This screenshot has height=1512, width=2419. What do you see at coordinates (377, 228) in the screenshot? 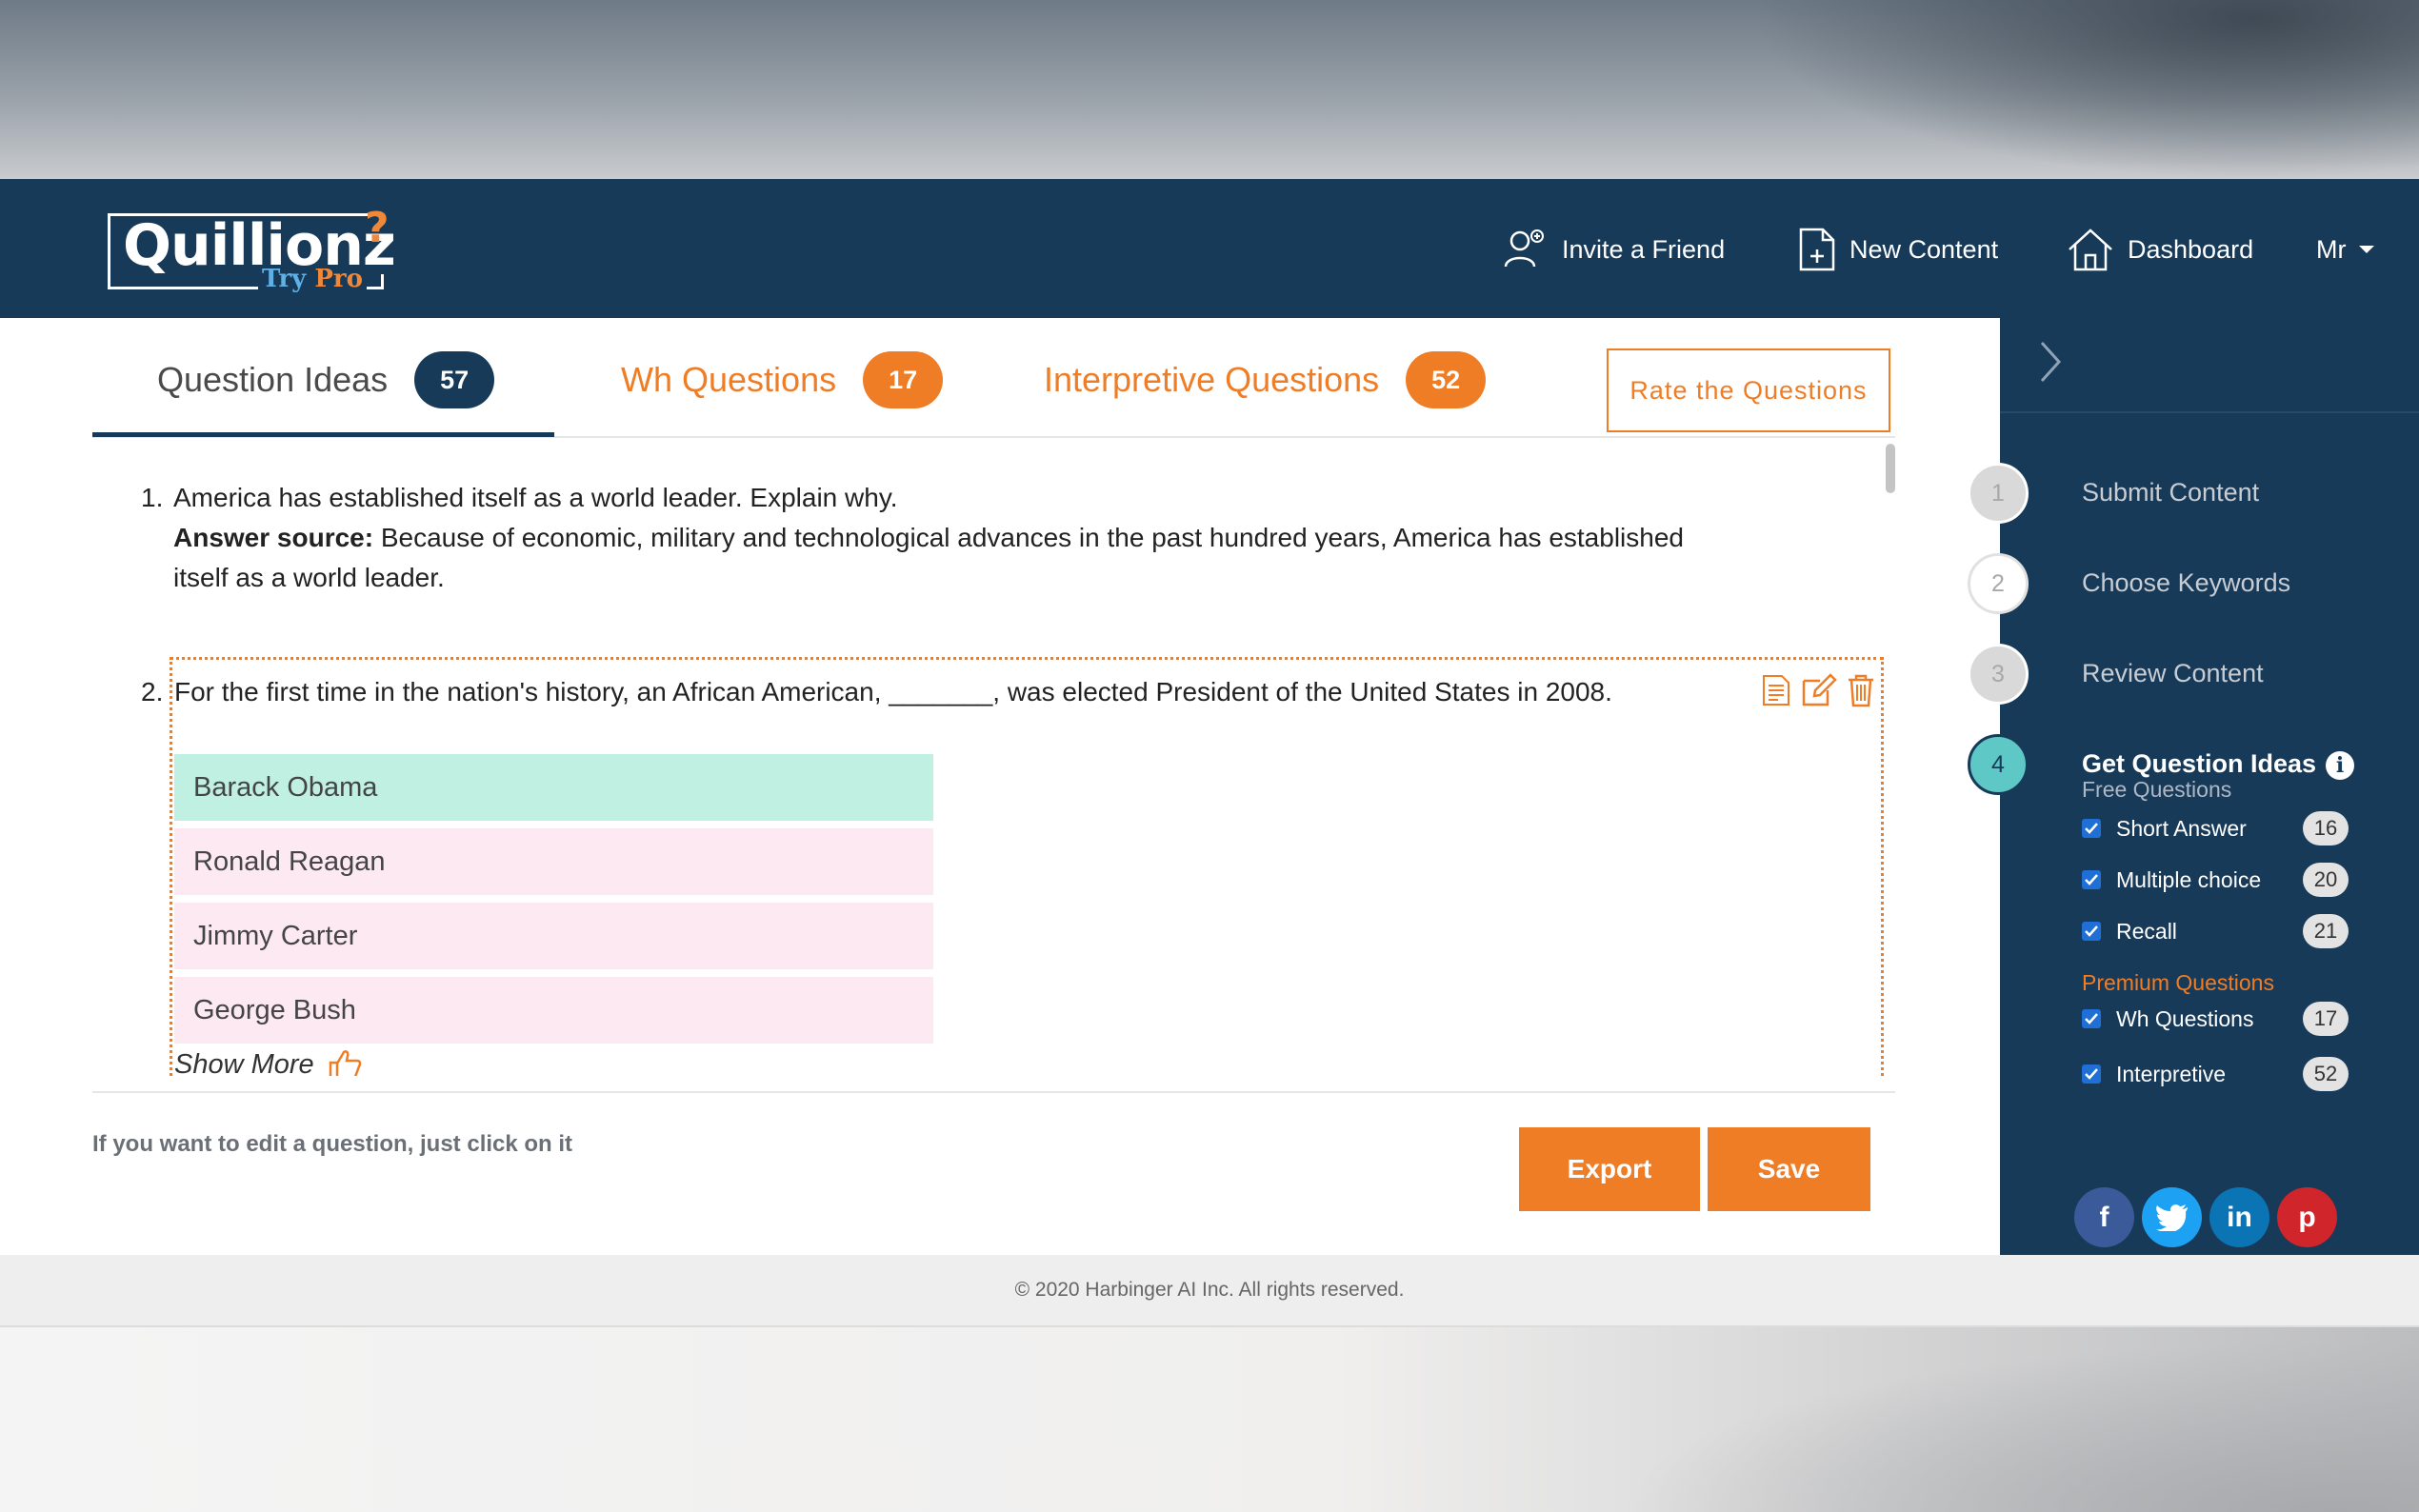
I see `question-mark-icon: ?` at bounding box center [377, 228].